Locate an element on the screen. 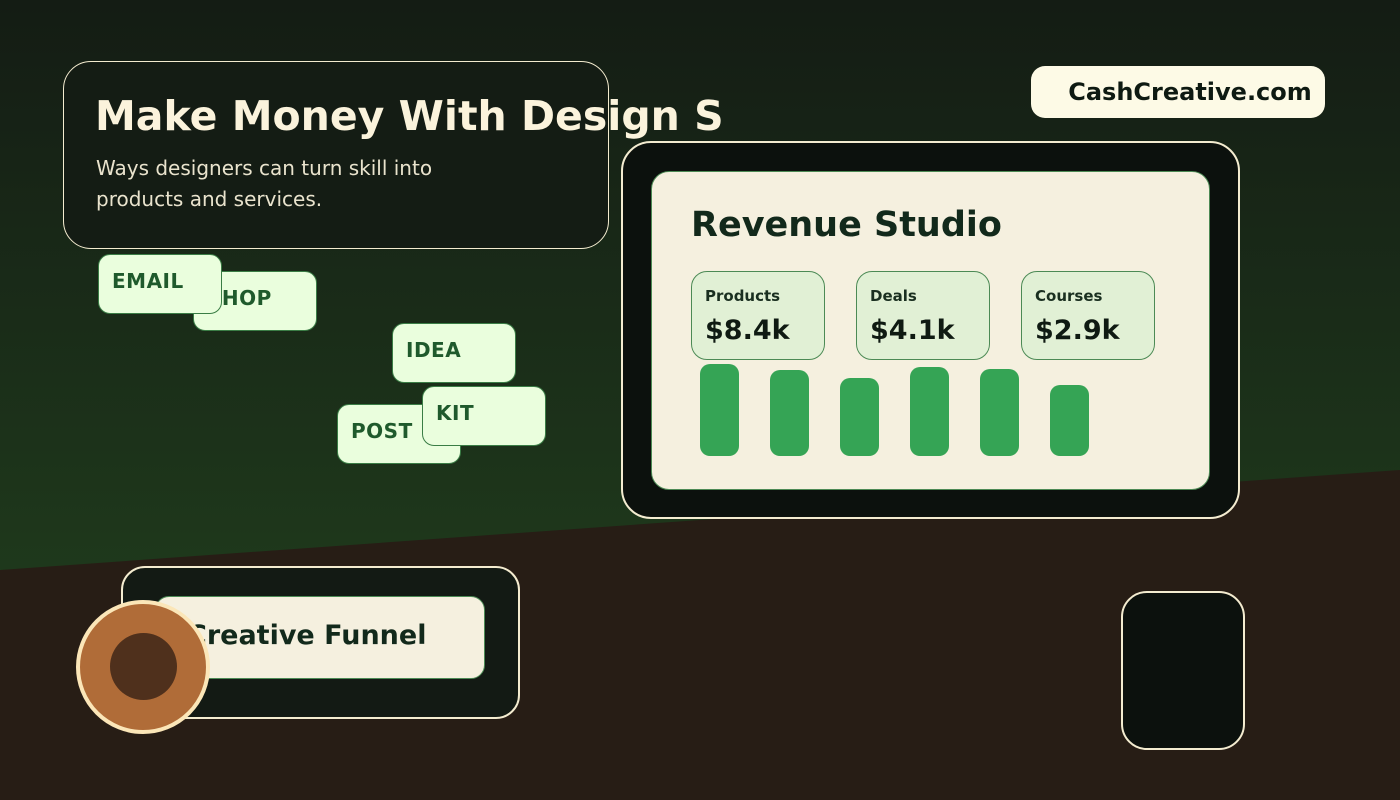  stat-label: Deals is located at coordinates (893, 296).